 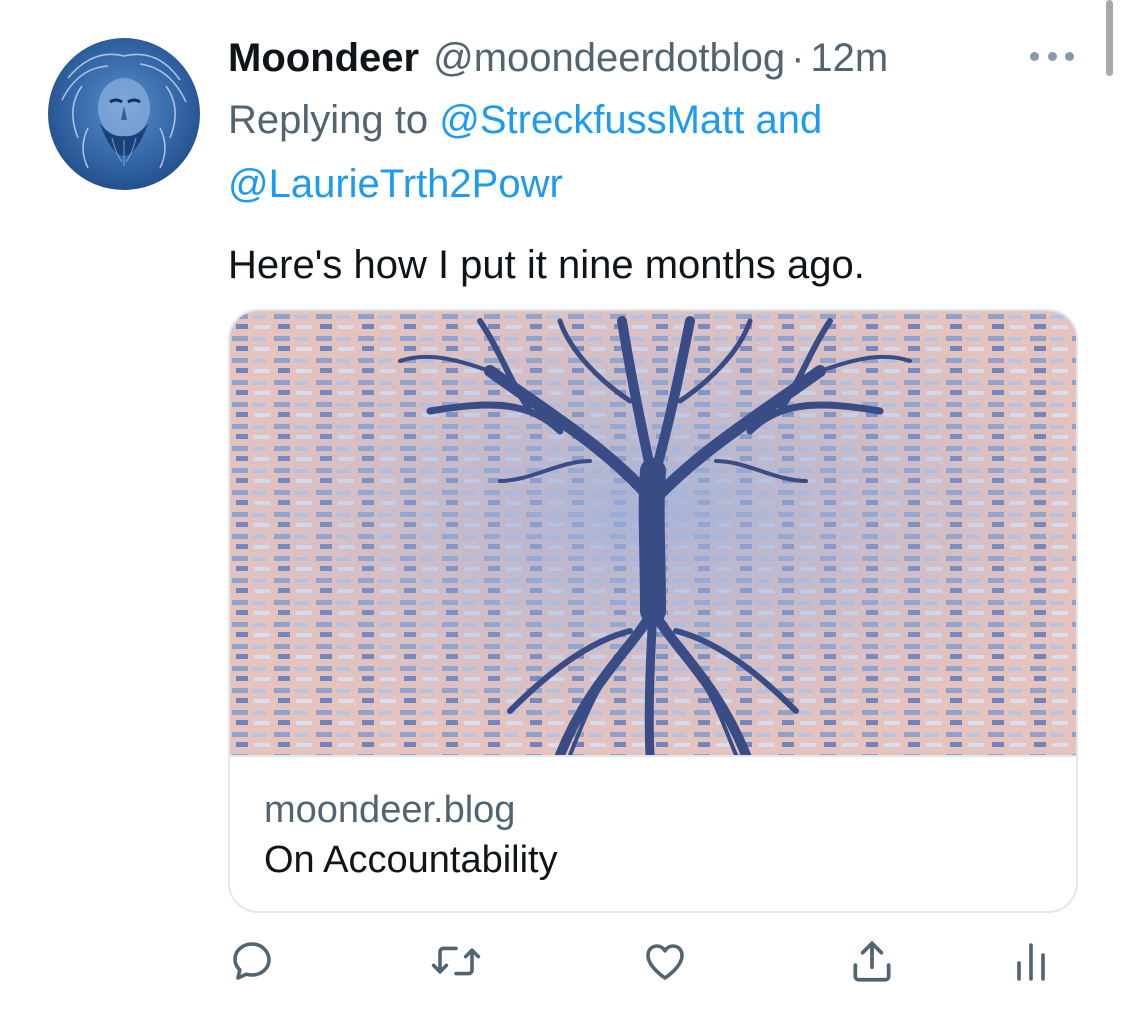 What do you see at coordinates (546, 265) in the screenshot?
I see `tweet-text: Here's how I put it nine months ago.` at bounding box center [546, 265].